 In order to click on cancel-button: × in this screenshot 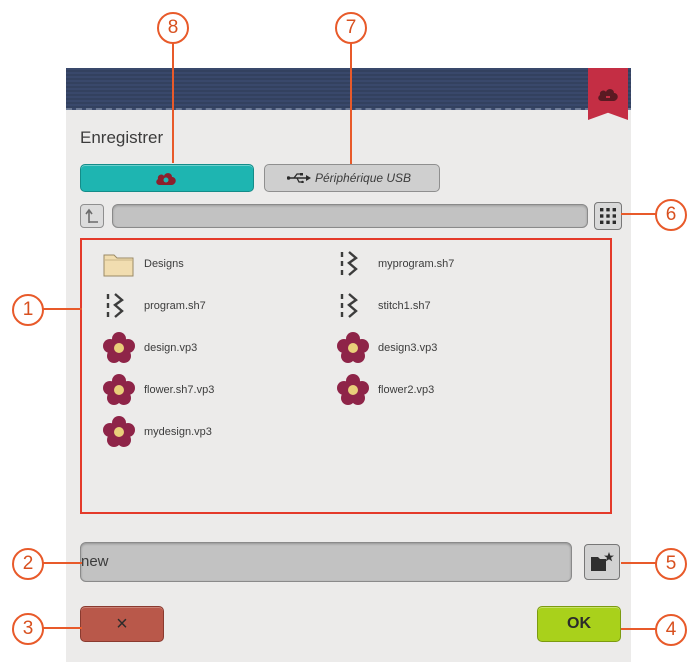, I will do `click(122, 624)`.